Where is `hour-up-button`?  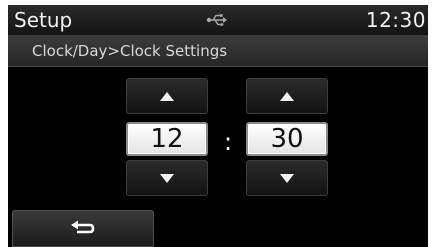
hour-up-button is located at coordinates (167, 96).